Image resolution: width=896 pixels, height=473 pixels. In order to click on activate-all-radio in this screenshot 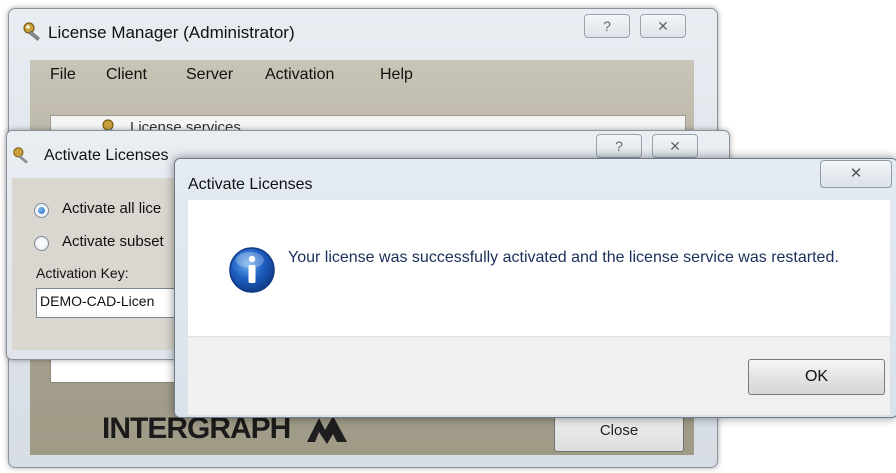, I will do `click(41, 210)`.